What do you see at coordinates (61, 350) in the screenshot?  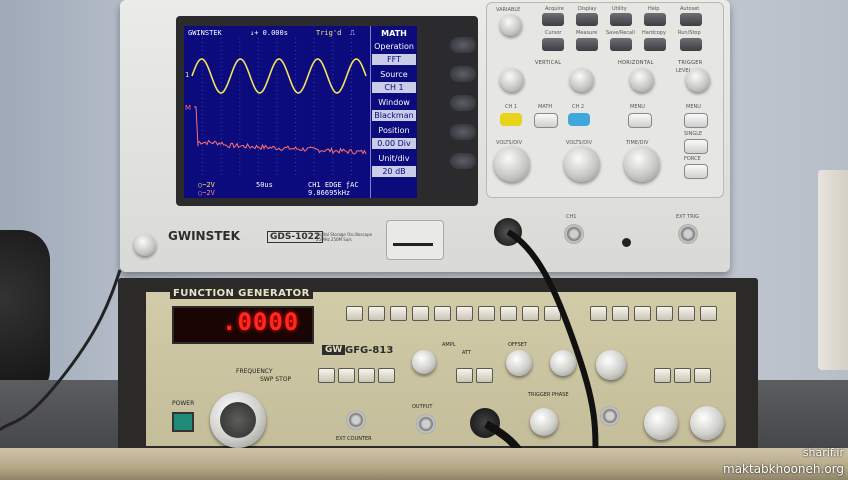 I see `power-cord` at bounding box center [61, 350].